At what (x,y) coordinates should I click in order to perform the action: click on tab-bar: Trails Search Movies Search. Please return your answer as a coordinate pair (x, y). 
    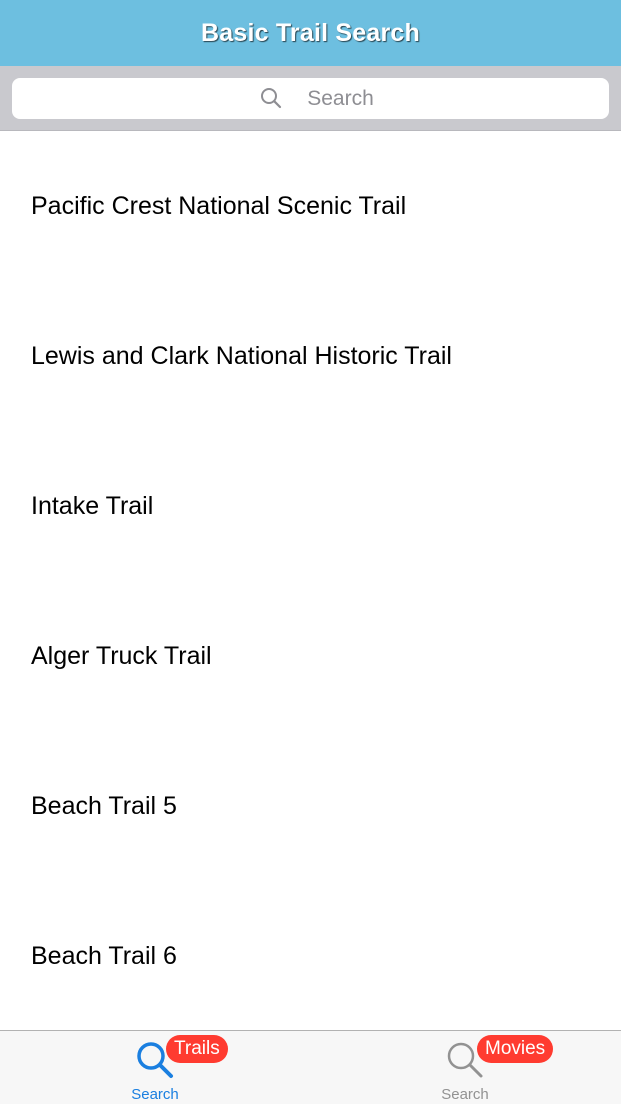
    Looking at the image, I should click on (310, 1067).